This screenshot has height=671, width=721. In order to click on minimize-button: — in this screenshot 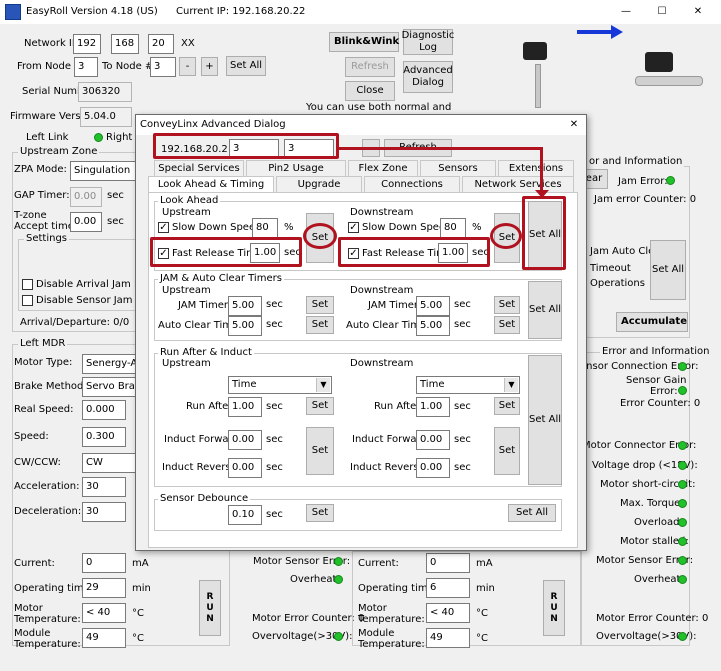, I will do `click(626, 12)`.